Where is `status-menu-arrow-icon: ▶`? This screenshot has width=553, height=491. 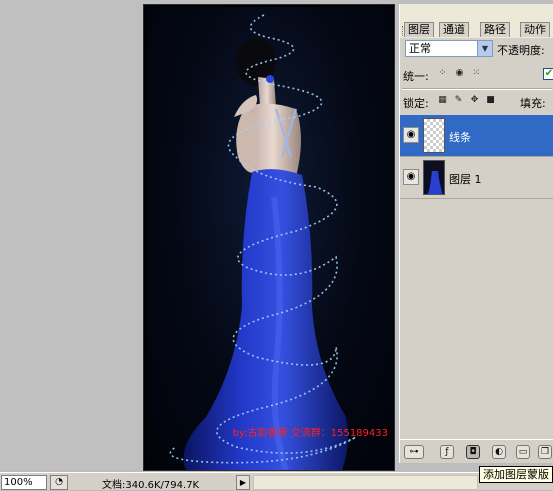 status-menu-arrow-icon: ▶ is located at coordinates (243, 482).